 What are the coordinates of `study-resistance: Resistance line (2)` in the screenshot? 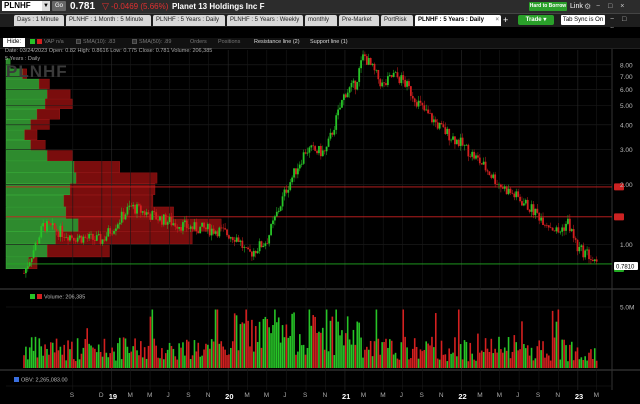 It's located at (277, 42).